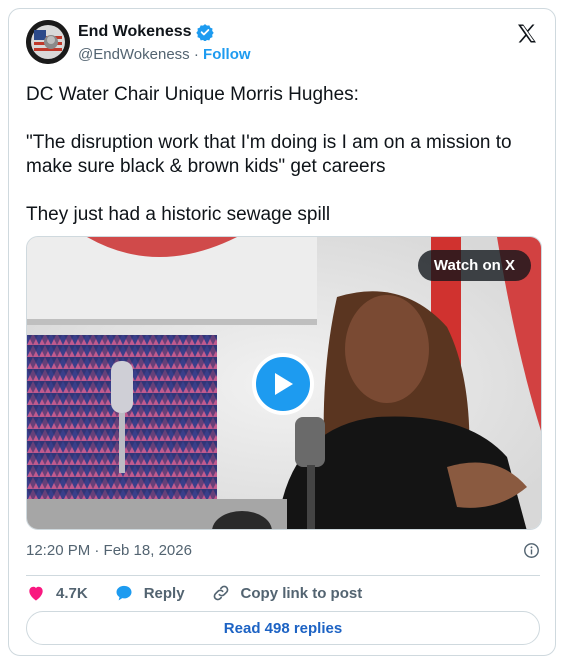 This screenshot has height=666, width=572. What do you see at coordinates (283, 628) in the screenshot?
I see `read-replies-button: Read 498 replies` at bounding box center [283, 628].